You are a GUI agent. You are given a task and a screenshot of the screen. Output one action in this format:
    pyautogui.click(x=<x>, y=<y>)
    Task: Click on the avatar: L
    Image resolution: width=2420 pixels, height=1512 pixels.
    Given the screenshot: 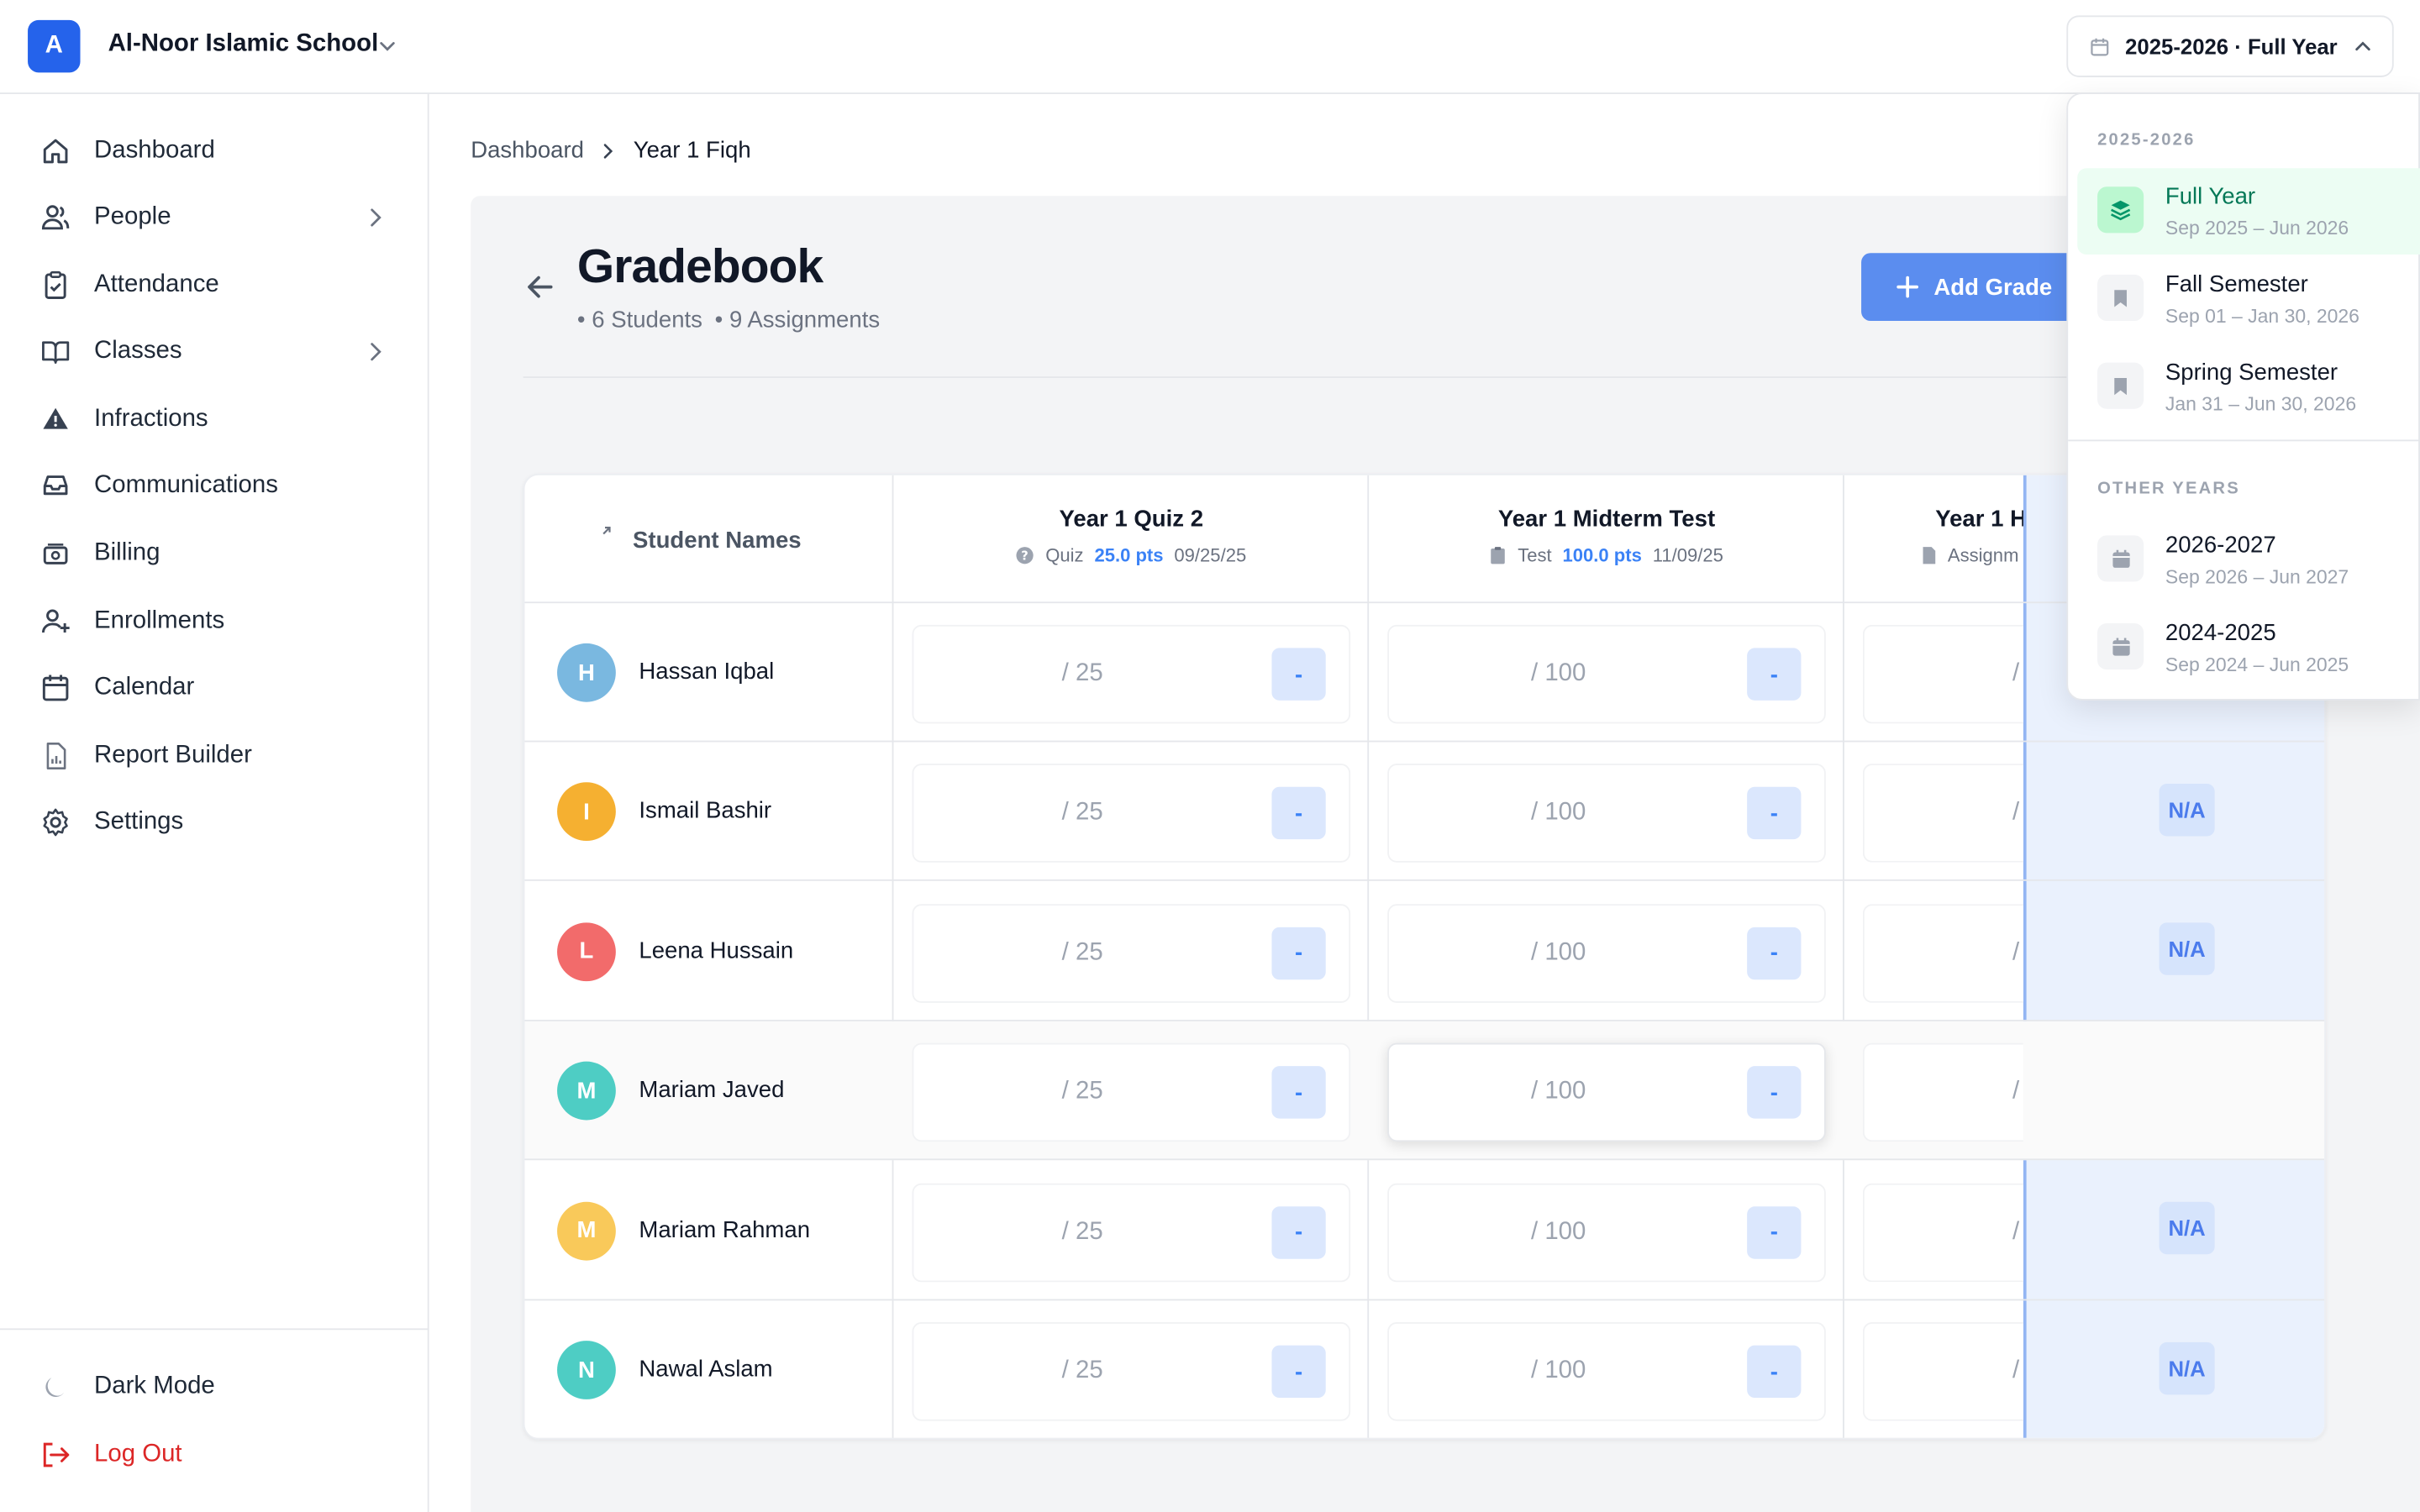 What is the action you would take?
    pyautogui.click(x=586, y=951)
    